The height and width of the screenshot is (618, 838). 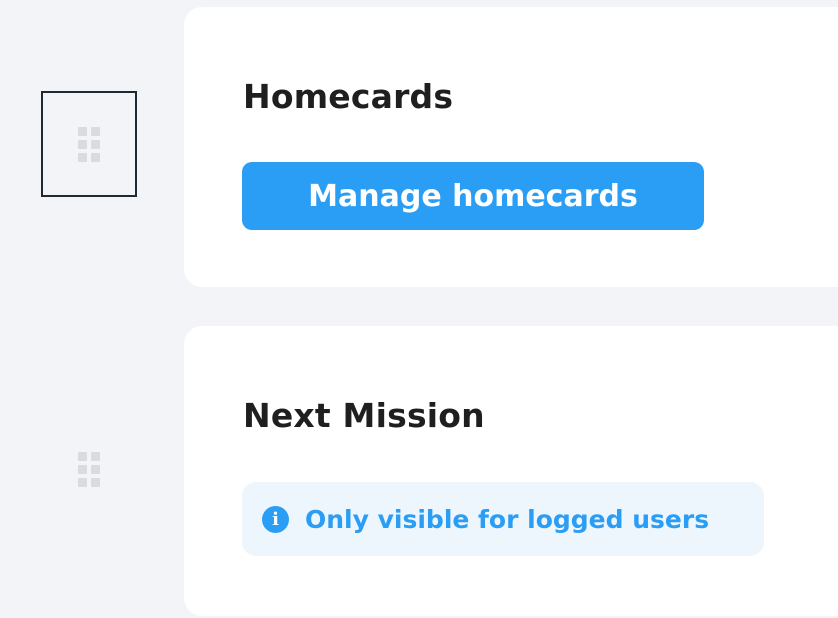 I want to click on section-title: Homecards, so click(x=348, y=96).